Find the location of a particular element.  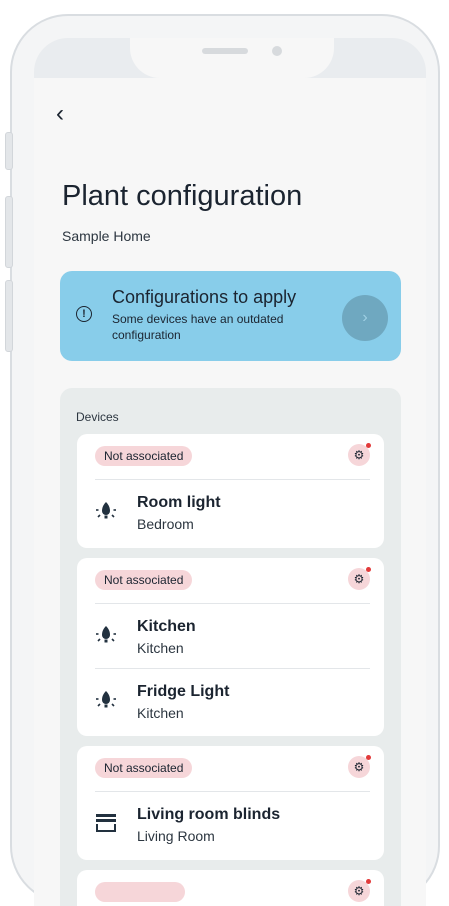

status-badge is located at coordinates (140, 892).